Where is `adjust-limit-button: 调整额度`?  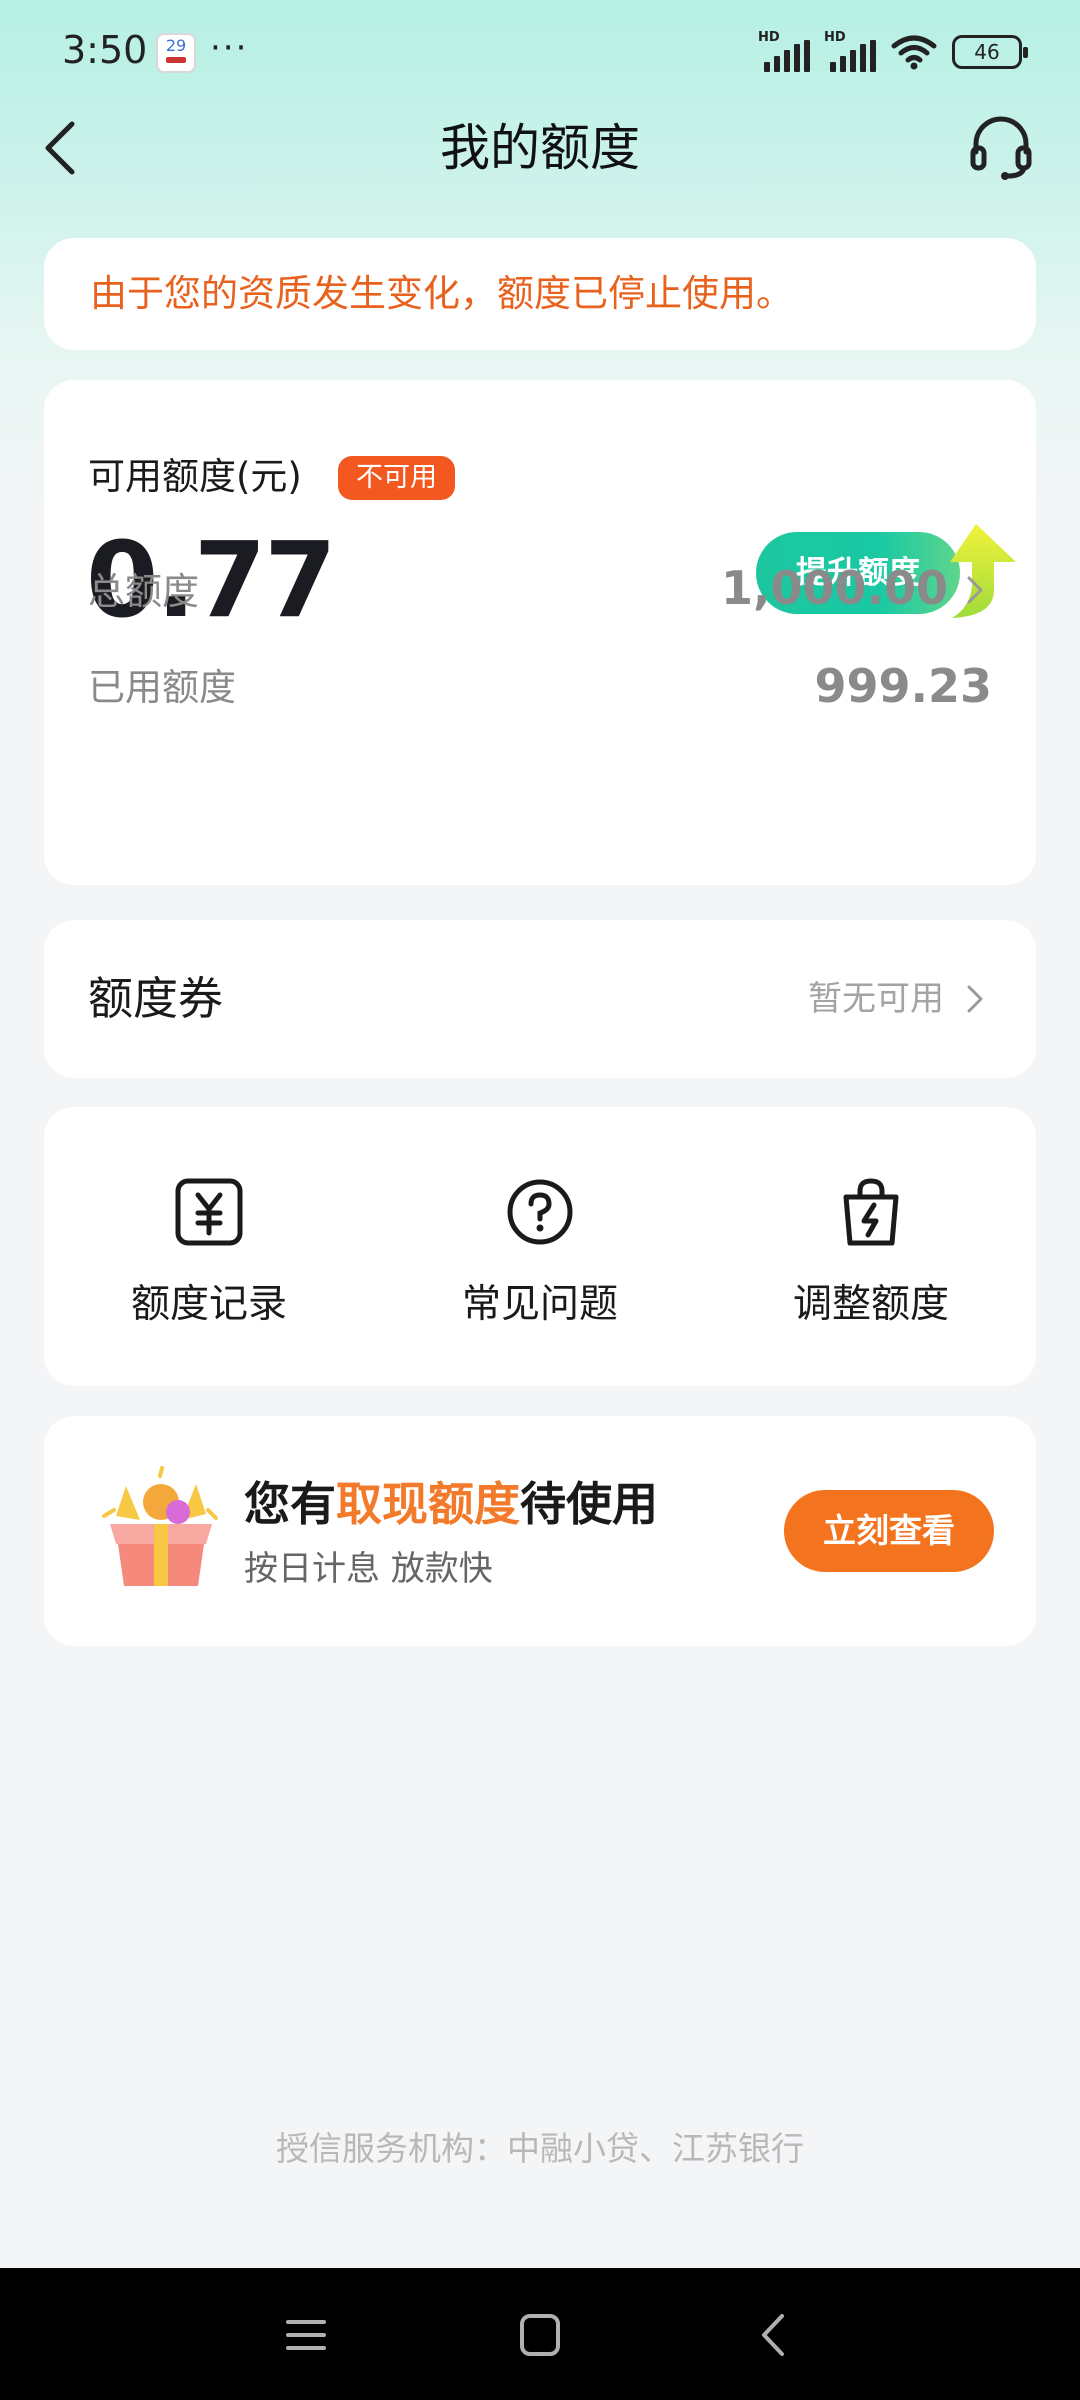
adjust-limit-button: 调整额度 is located at coordinates (871, 1246).